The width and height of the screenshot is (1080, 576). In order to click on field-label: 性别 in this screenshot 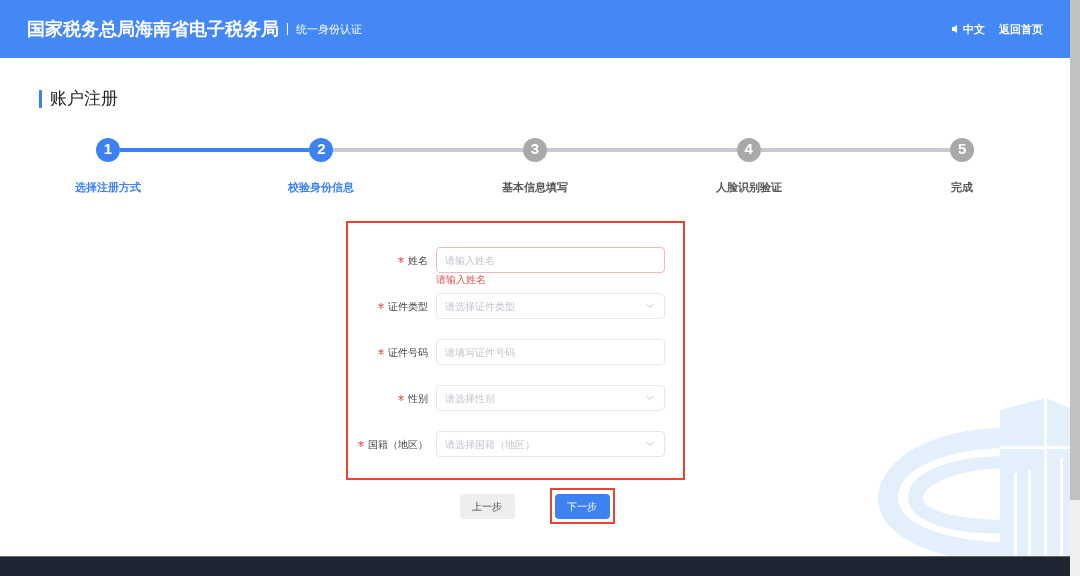, I will do `click(417, 398)`.